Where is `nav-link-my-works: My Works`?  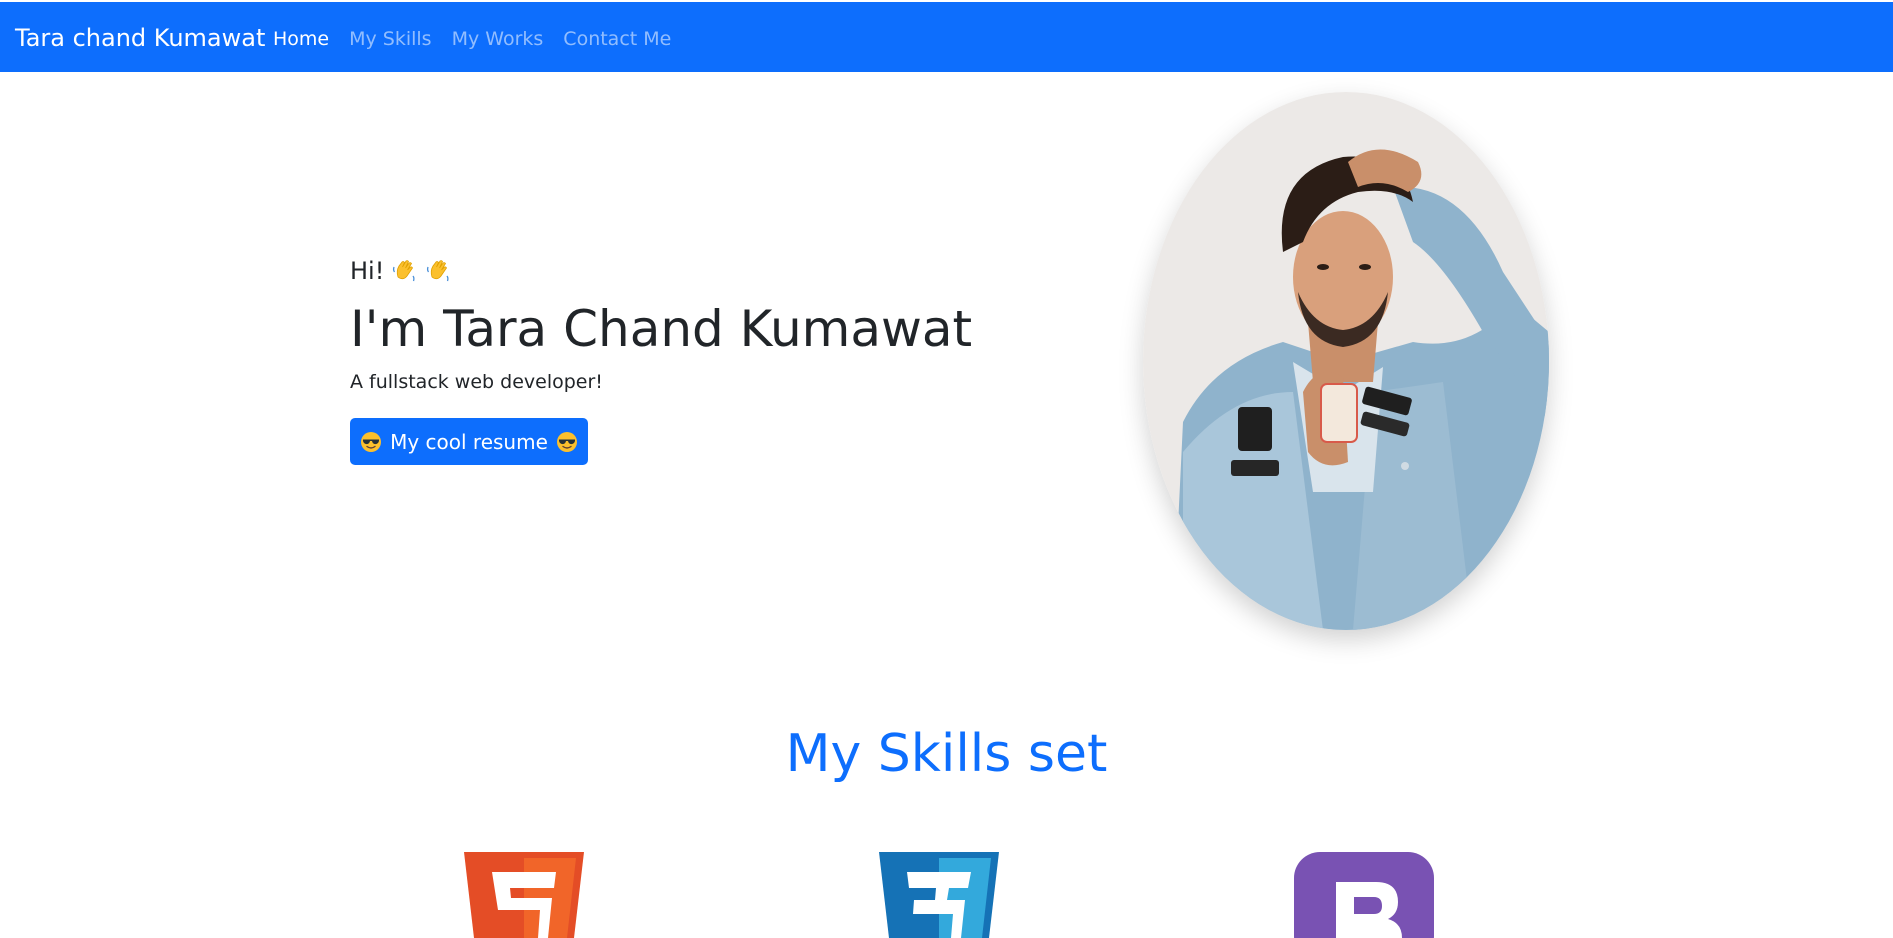 nav-link-my-works: My Works is located at coordinates (498, 39).